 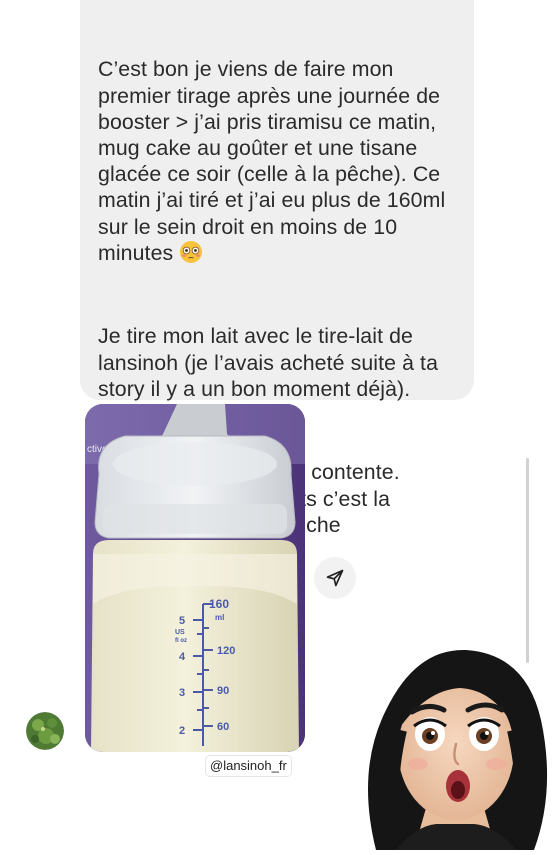 I want to click on bottle-oz-tick-2: 4, so click(x=182, y=657).